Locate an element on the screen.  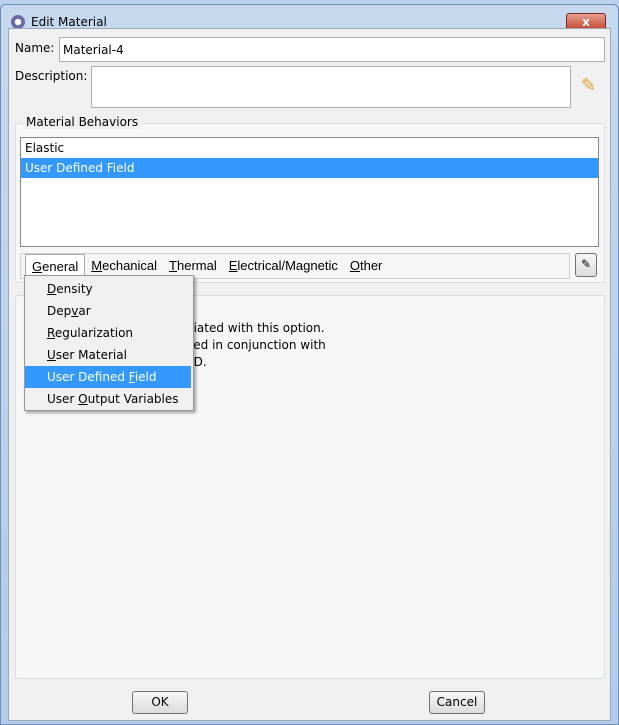
menu-item-user-defined-field: User Defined Field is located at coordinates (108, 377).